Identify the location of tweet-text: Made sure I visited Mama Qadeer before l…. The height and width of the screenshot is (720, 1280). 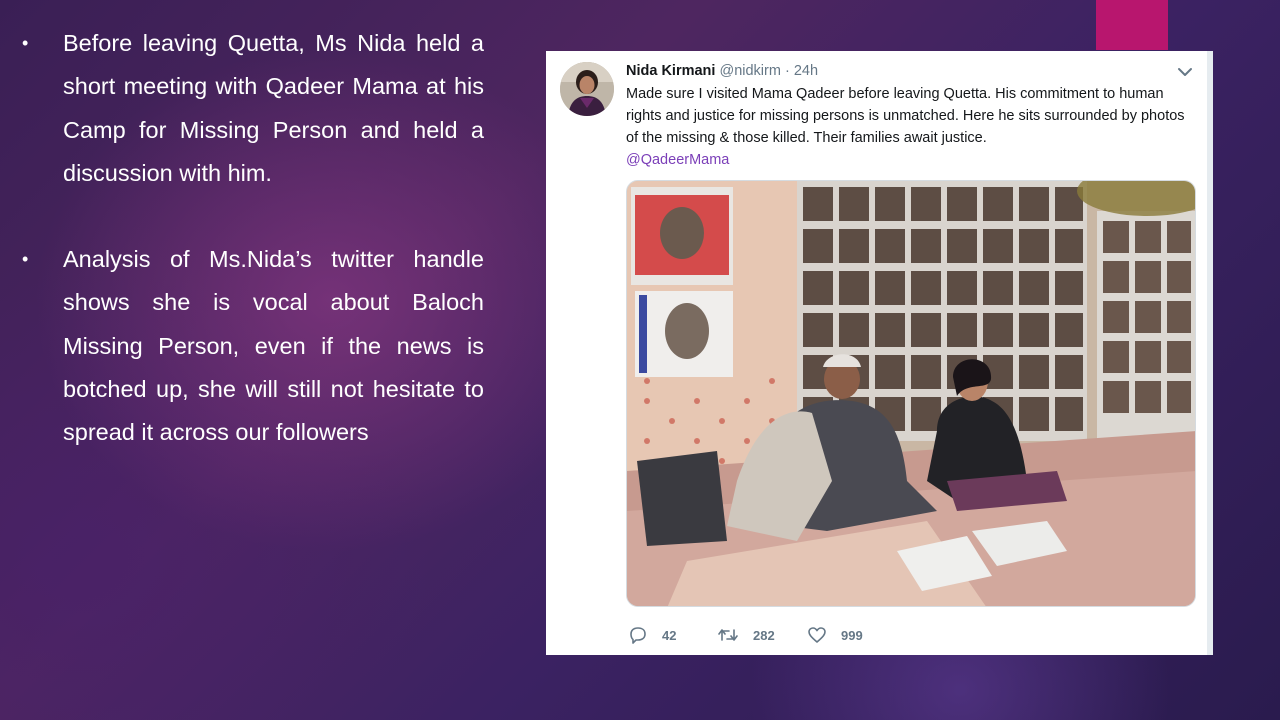
(911, 127).